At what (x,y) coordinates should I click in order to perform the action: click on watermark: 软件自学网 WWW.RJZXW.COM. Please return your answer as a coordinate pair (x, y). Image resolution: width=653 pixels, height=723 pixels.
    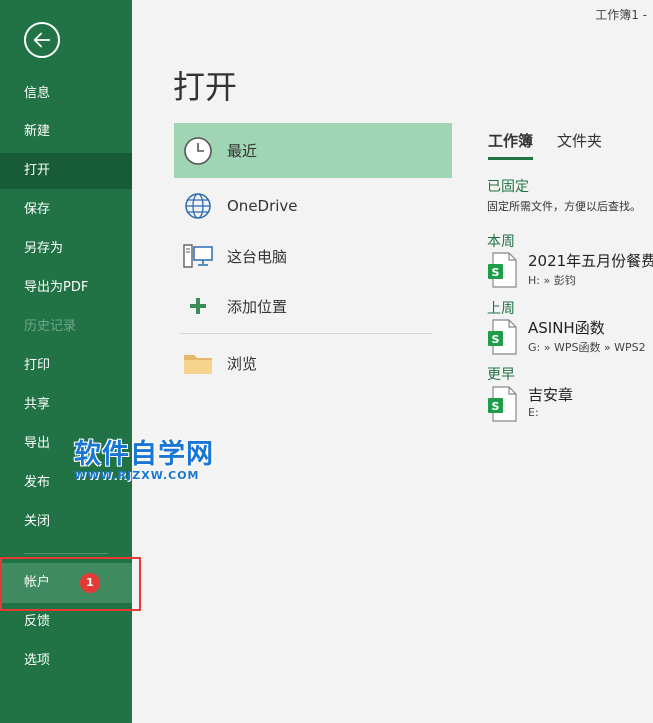
    Looking at the image, I should click on (149, 457).